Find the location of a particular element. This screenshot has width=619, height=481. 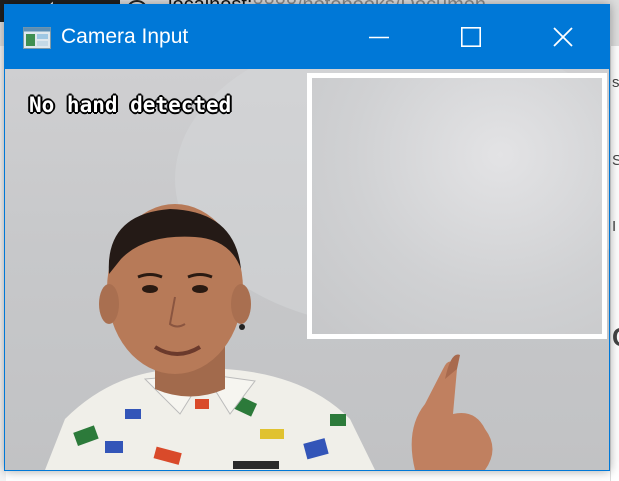

app-icon is located at coordinates (37, 38).